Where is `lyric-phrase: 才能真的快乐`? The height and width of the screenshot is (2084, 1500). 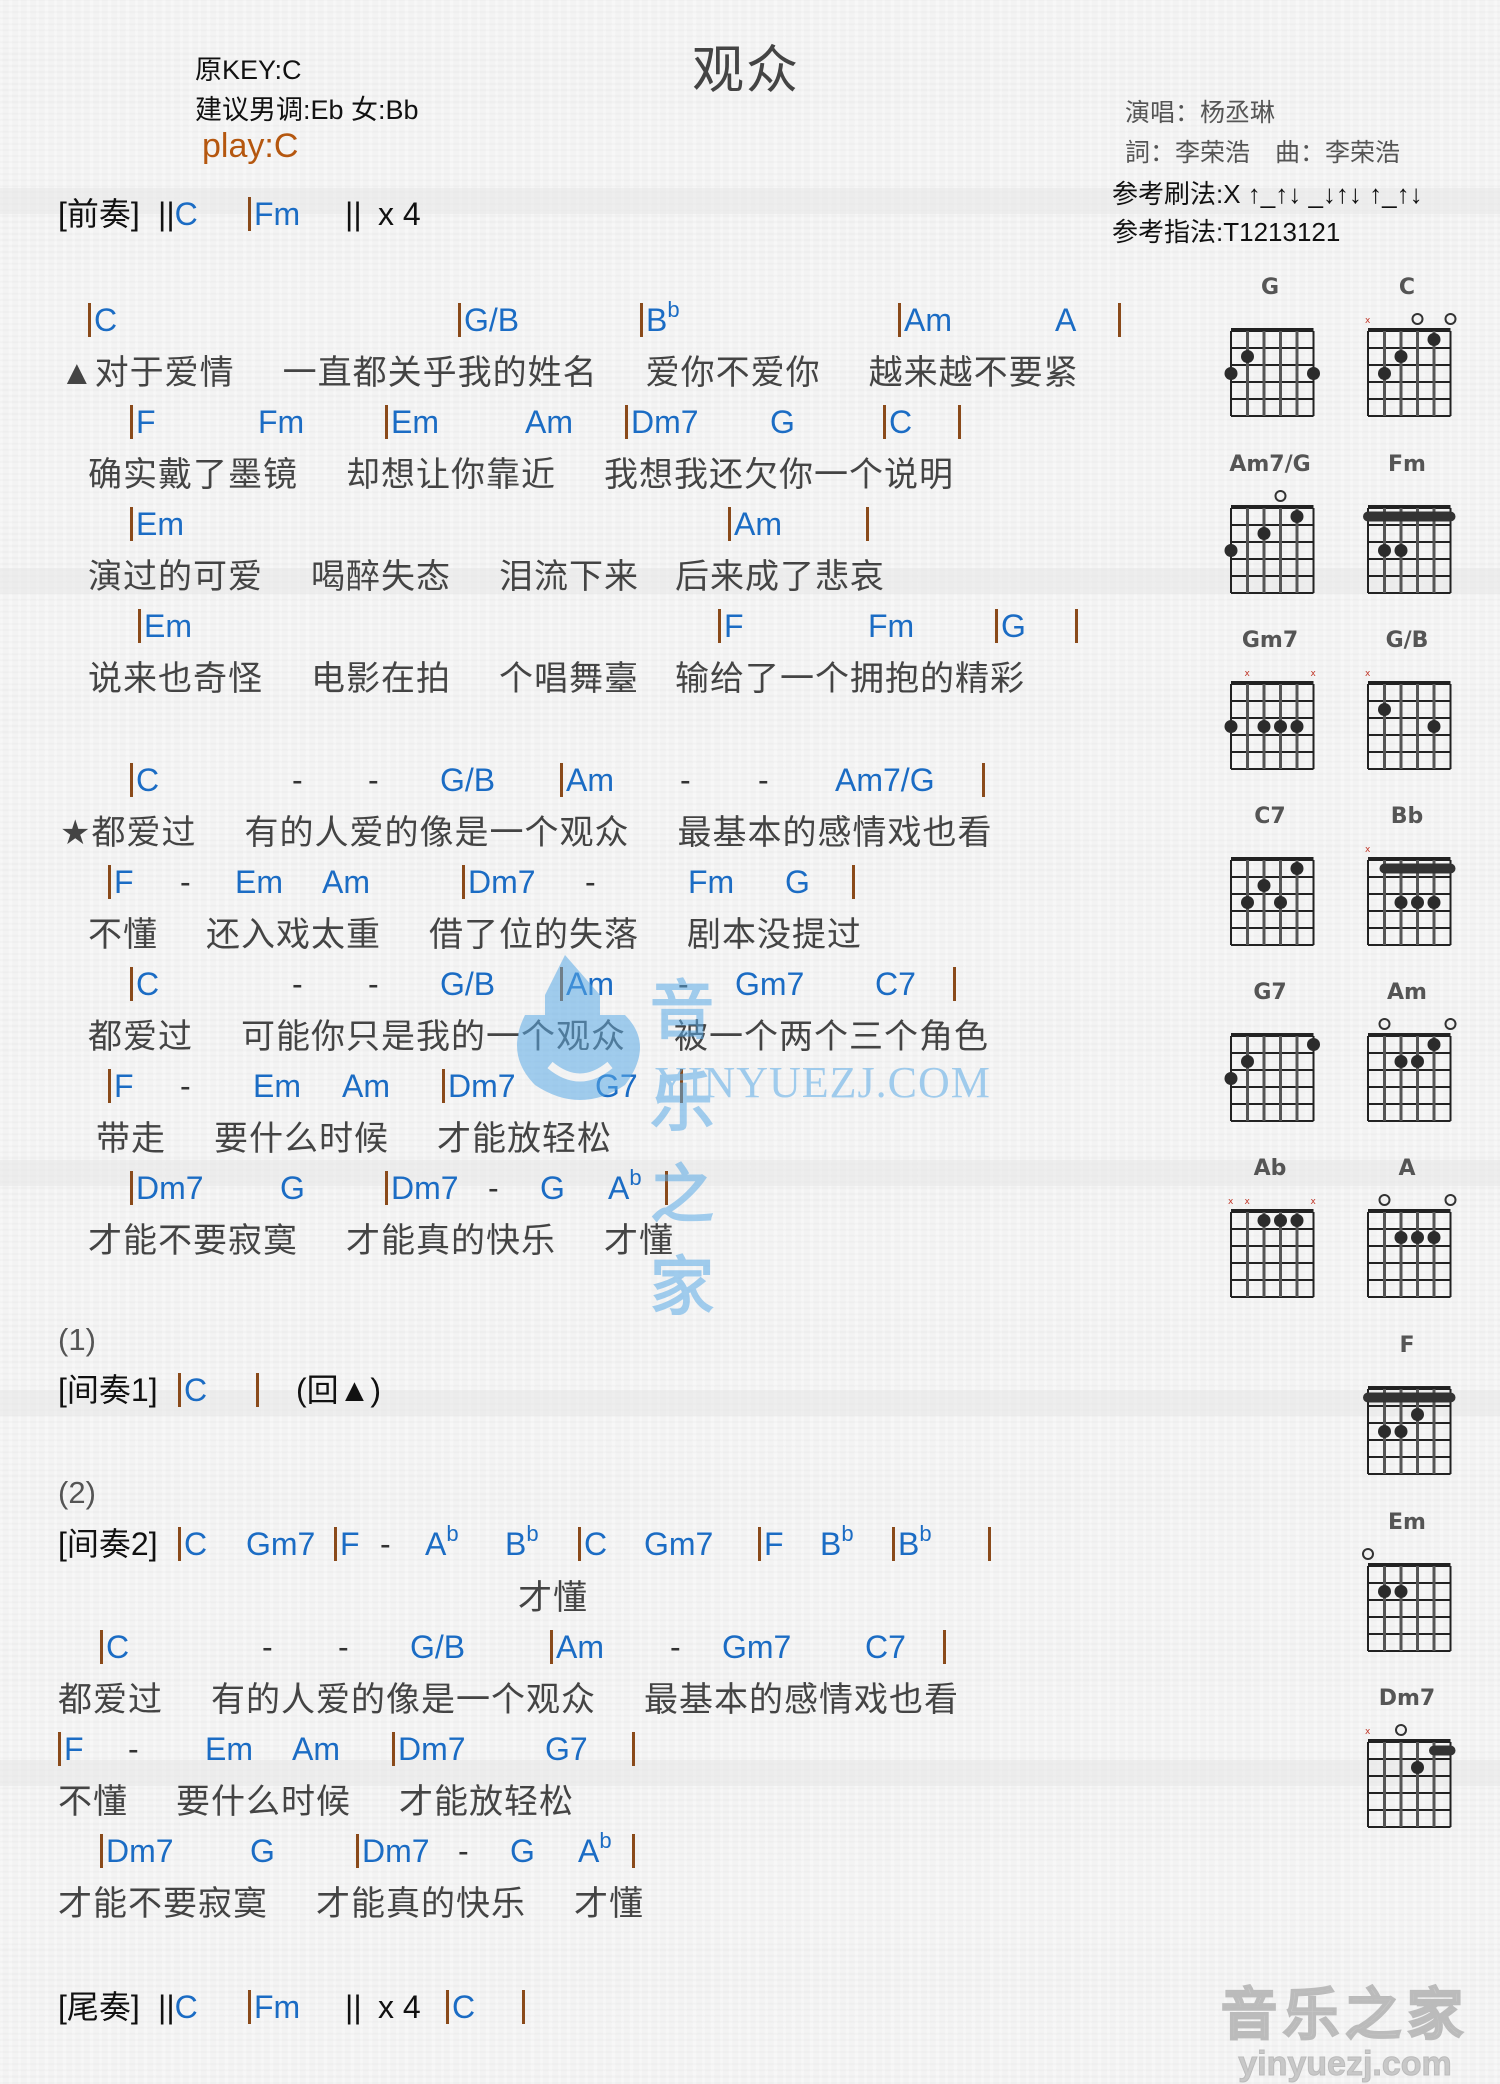 lyric-phrase: 才能真的快乐 is located at coordinates (451, 1241).